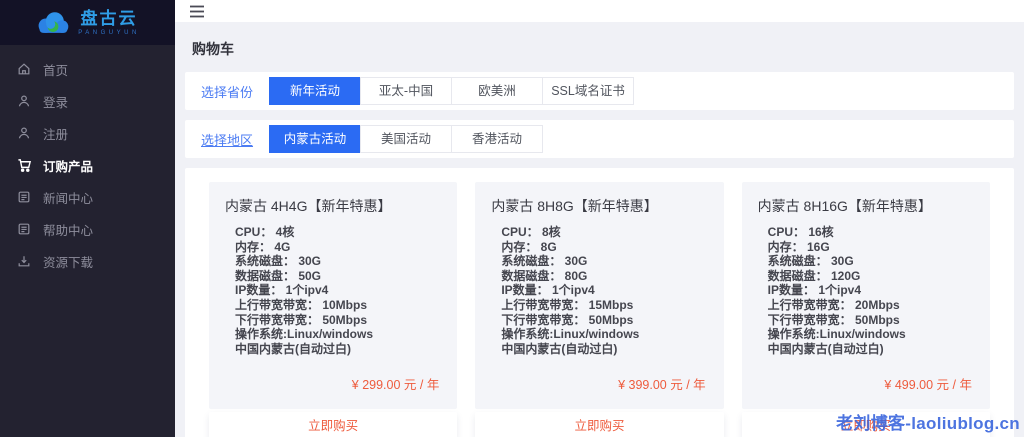 This screenshot has height=437, width=1024. I want to click on tab-new-year-activity: 新年活动, so click(315, 91).